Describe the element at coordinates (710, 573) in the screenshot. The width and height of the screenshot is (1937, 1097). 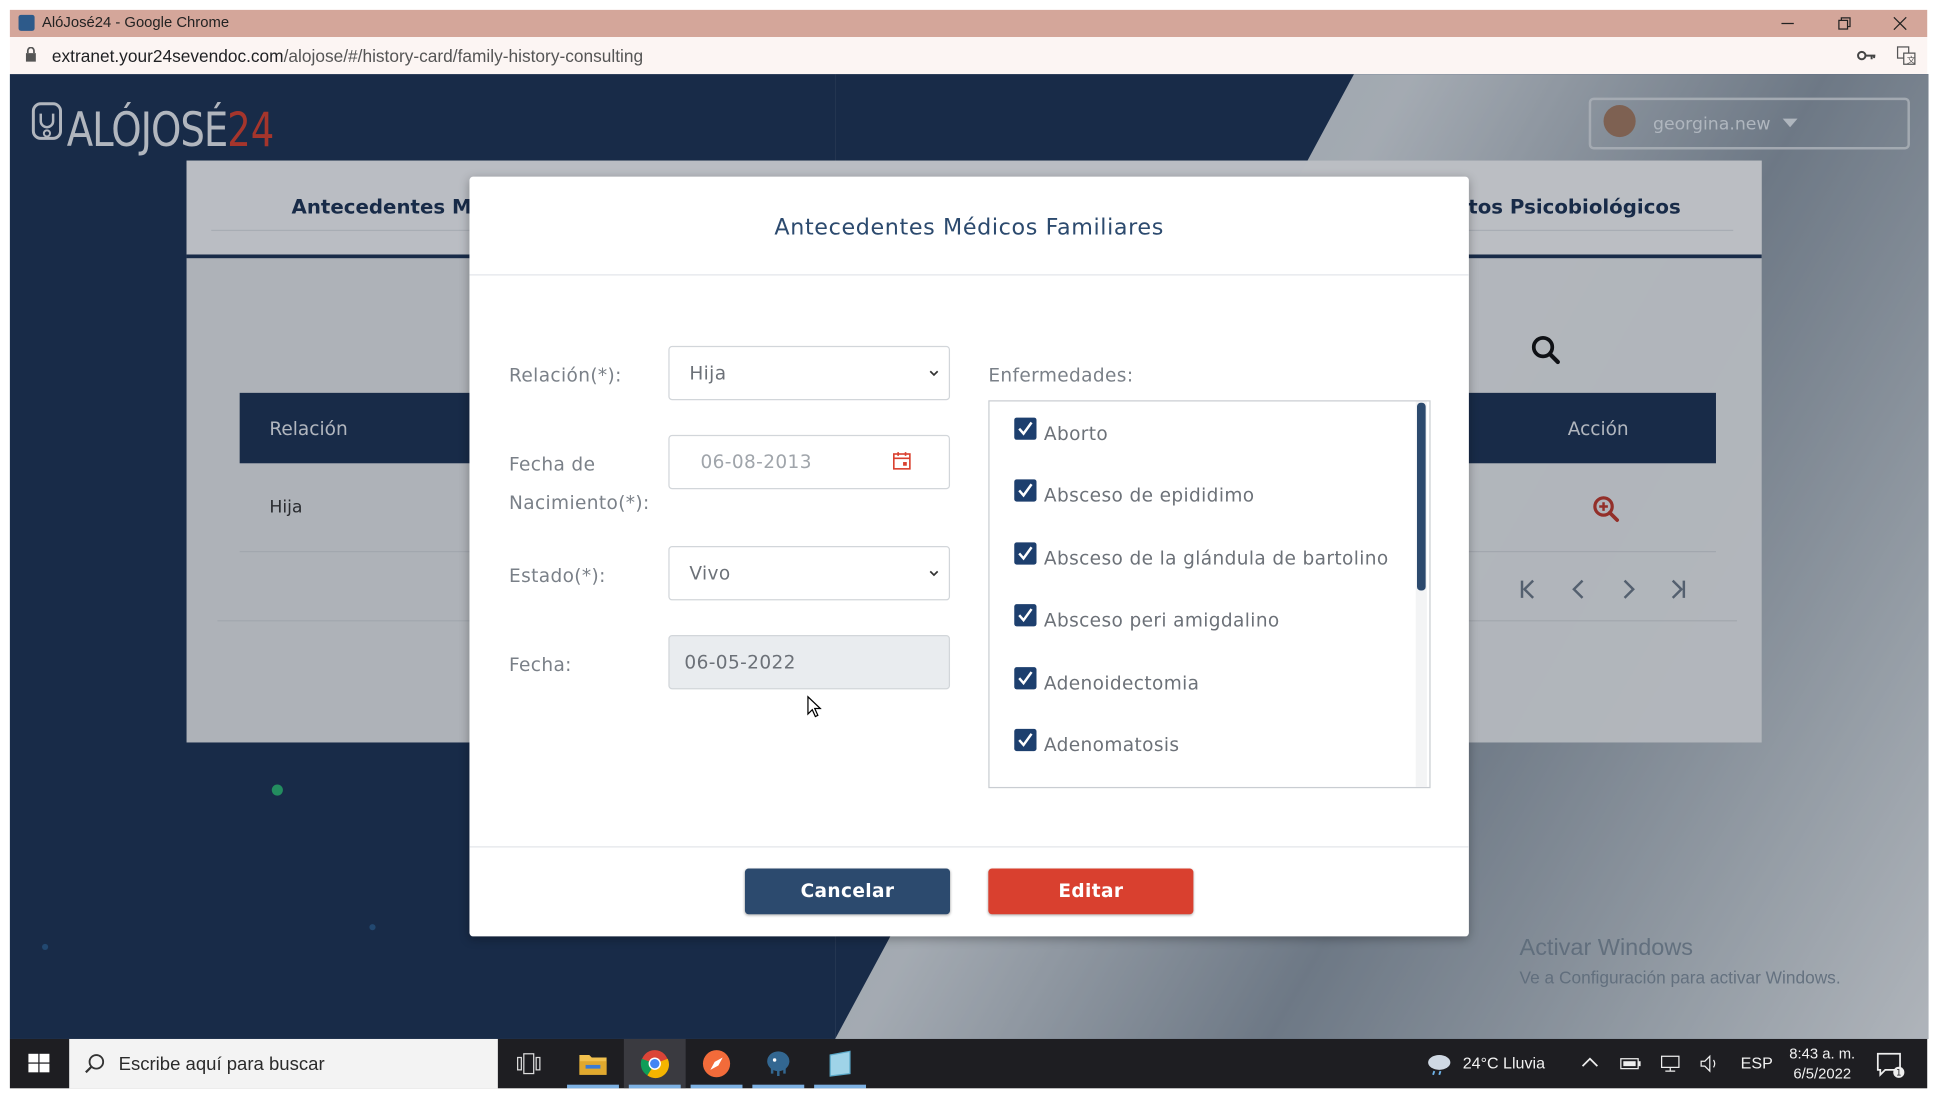
I see `estado-value: Vivo` at that location.